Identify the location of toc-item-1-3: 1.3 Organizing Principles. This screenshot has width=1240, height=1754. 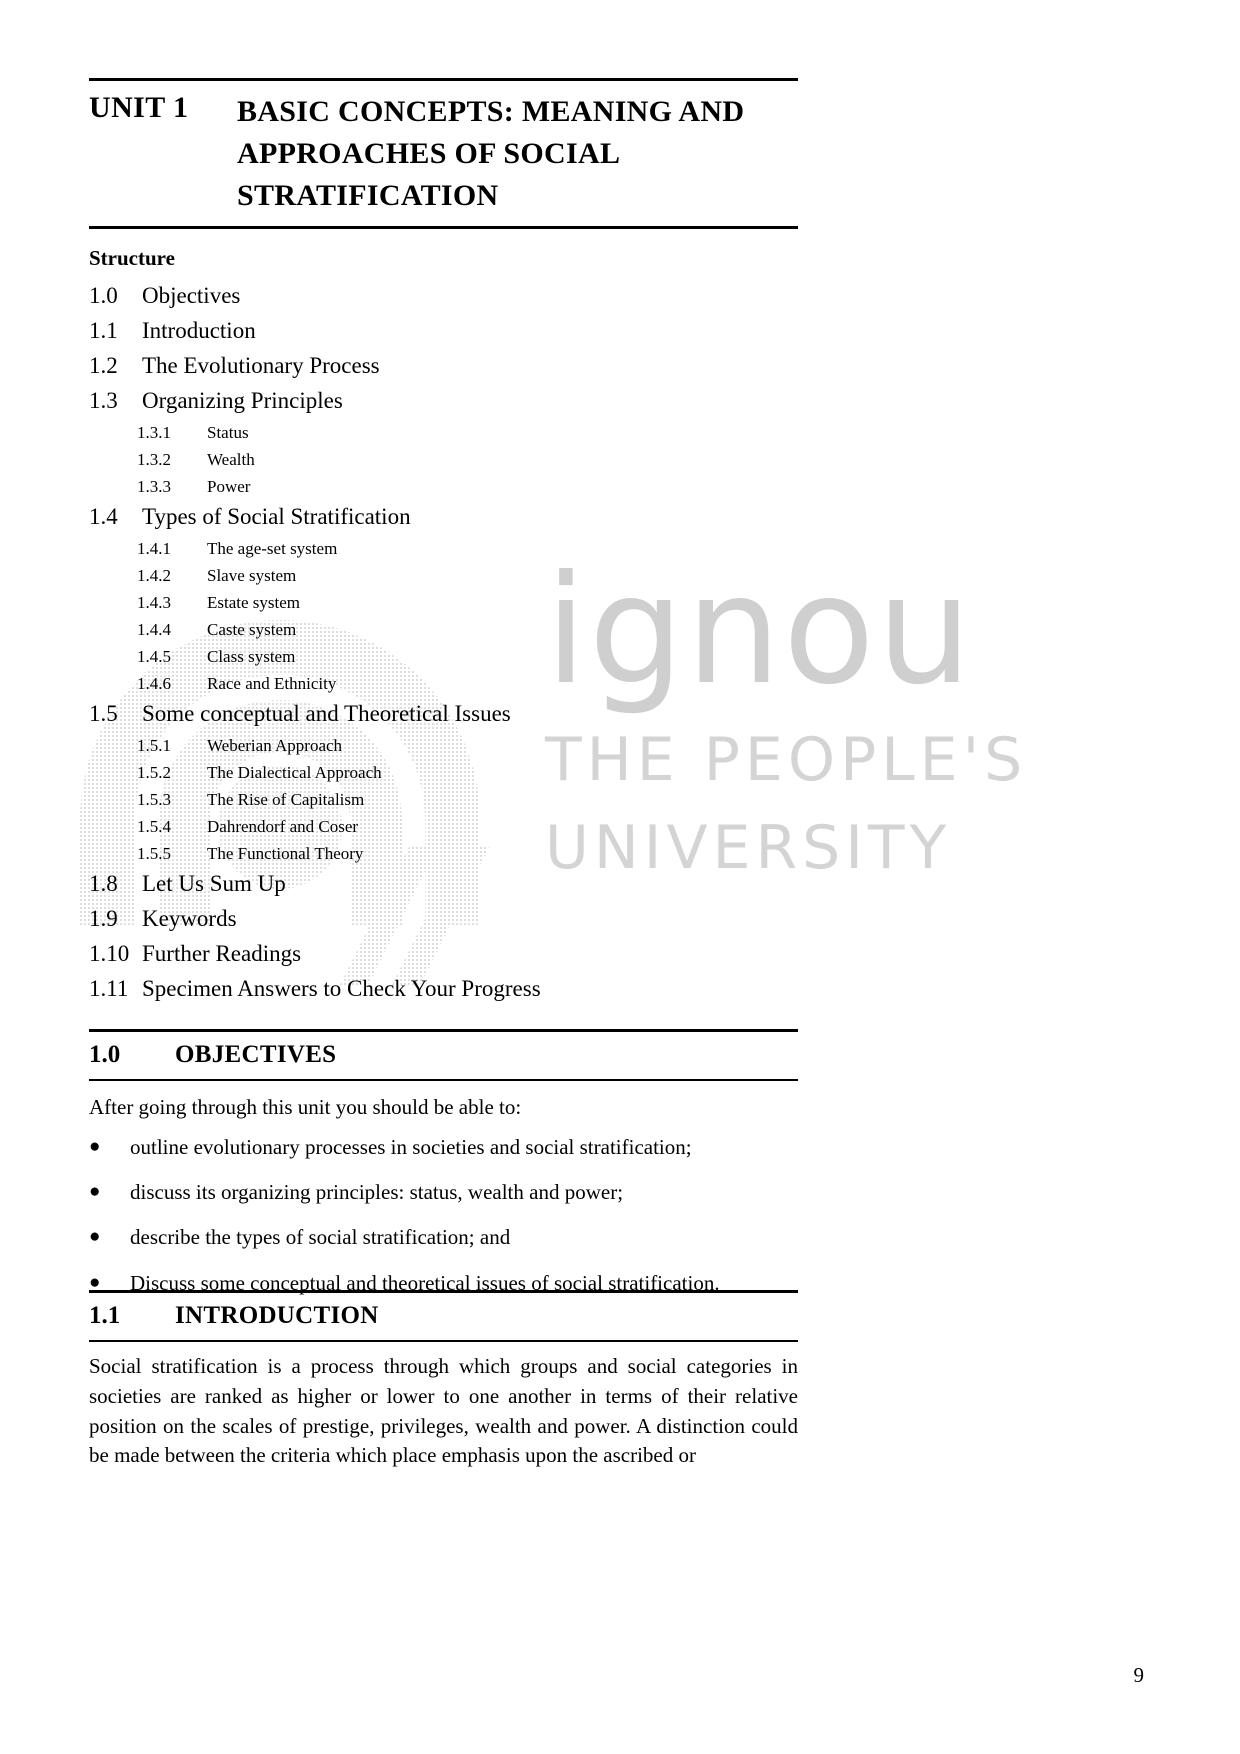
(449, 400).